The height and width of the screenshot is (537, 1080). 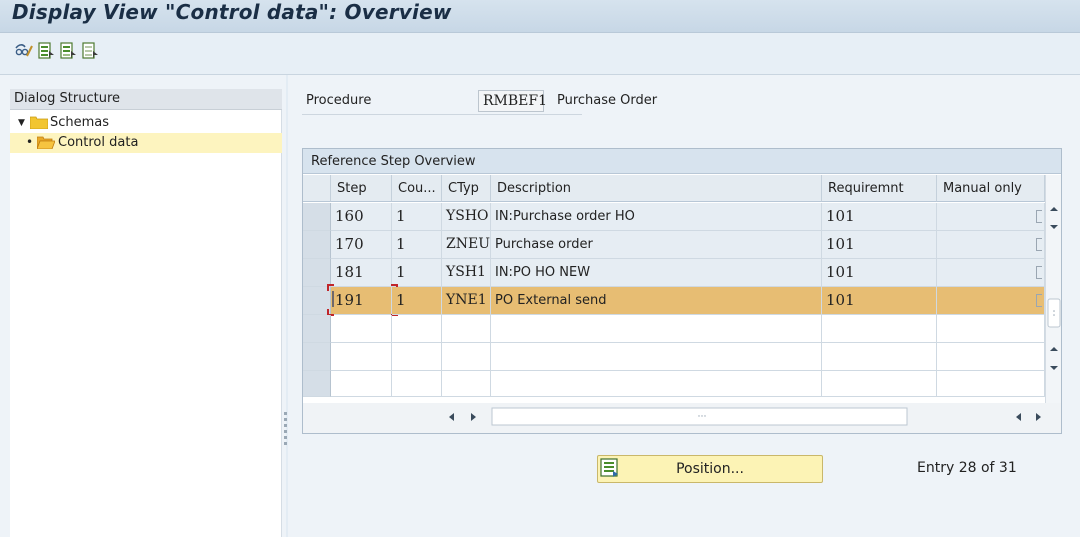 I want to click on cell-step: 181, so click(x=361, y=273).